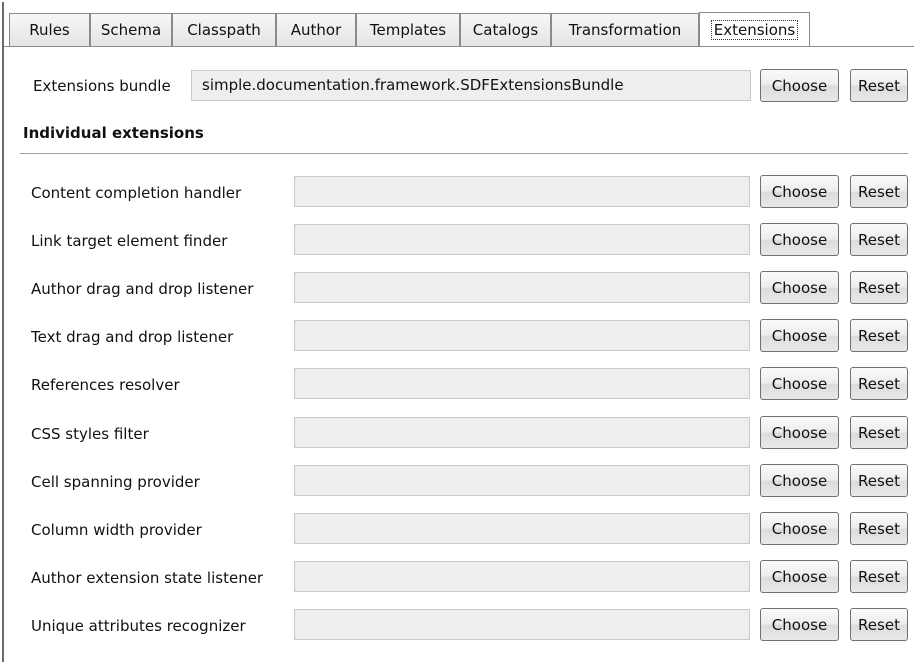  I want to click on extension-reset-button-author-extension-state-listener: Reset, so click(879, 576).